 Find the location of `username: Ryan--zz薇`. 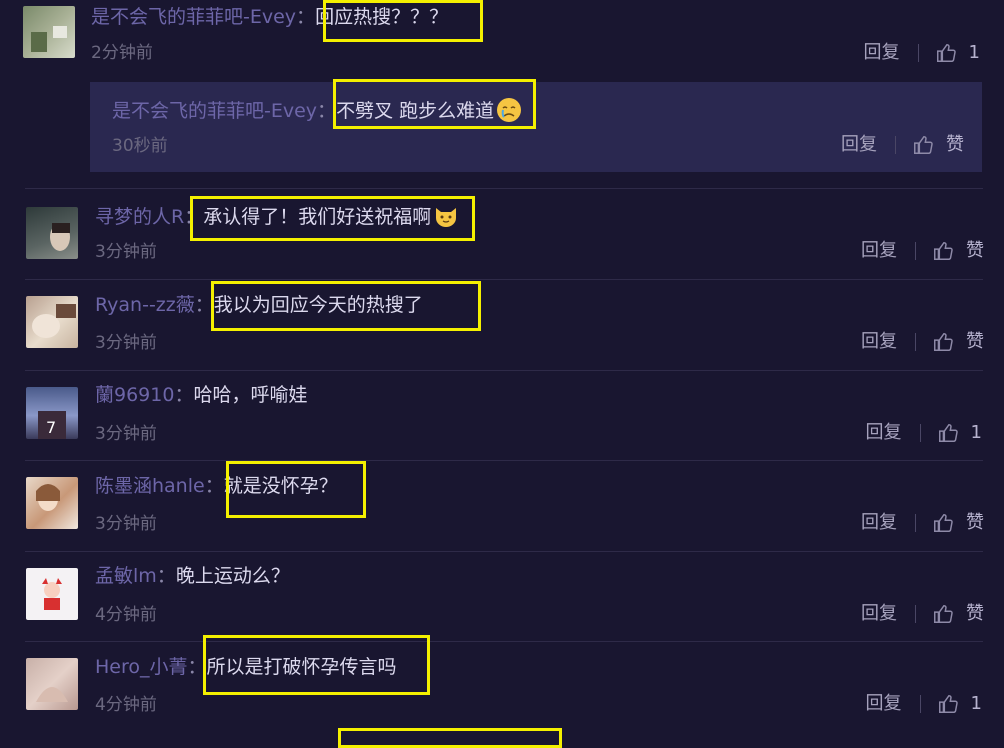

username: Ryan--zz薇 is located at coordinates (145, 305).